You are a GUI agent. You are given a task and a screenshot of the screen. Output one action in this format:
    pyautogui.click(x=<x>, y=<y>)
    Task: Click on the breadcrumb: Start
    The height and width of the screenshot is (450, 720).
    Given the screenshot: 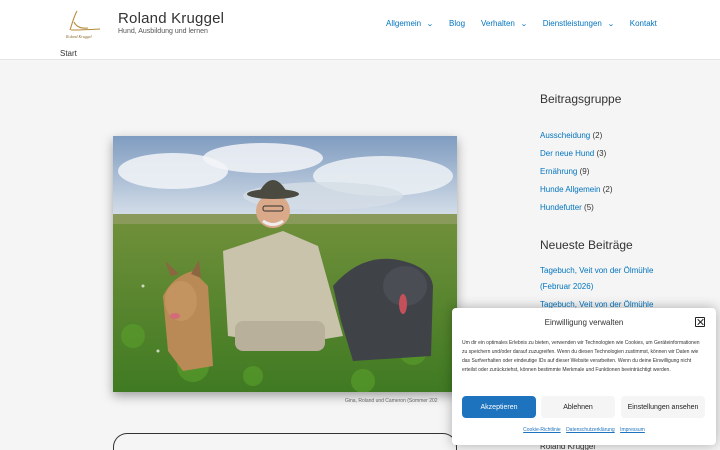 What is the action you would take?
    pyautogui.click(x=68, y=53)
    